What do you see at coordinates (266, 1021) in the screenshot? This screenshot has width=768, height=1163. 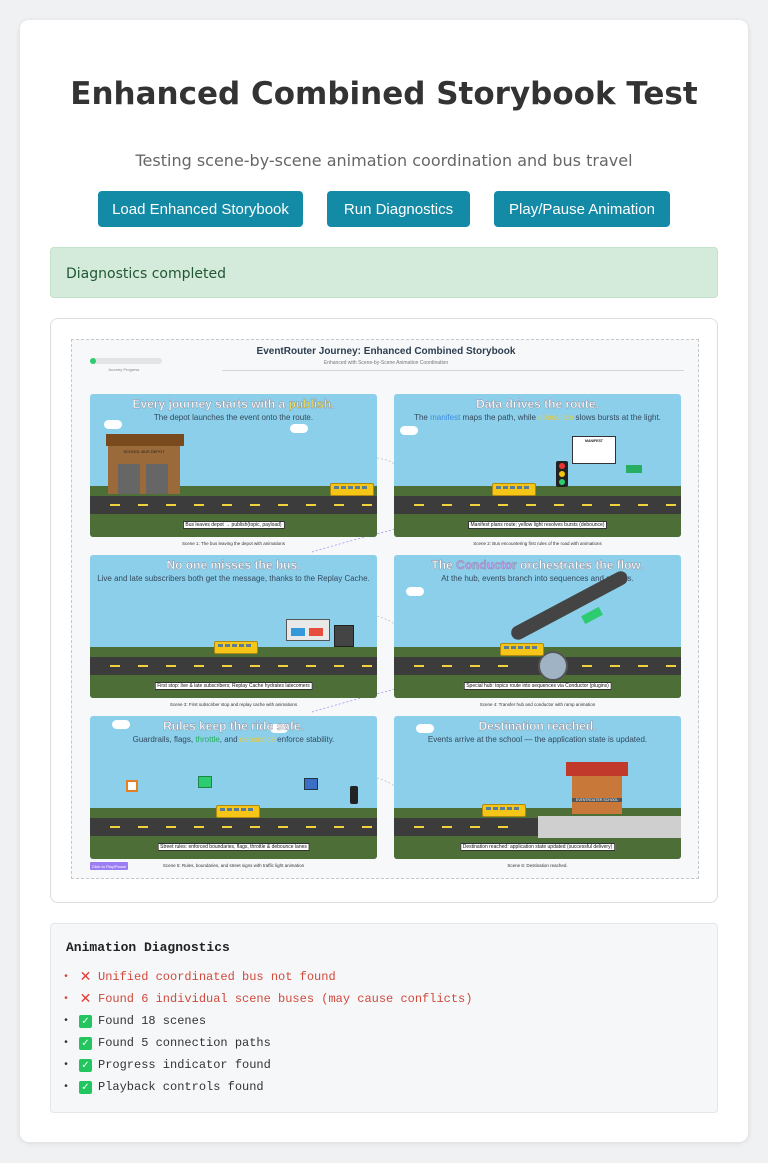 I see `diagnostic-item: • ✓ Found 18 scenes` at bounding box center [266, 1021].